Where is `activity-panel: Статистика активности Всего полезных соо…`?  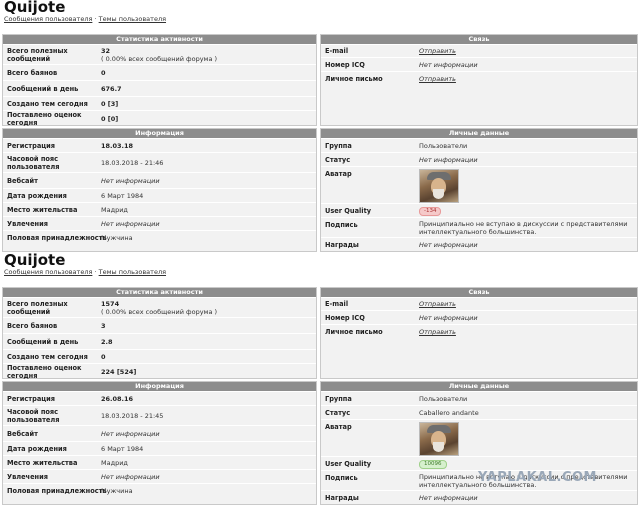
activity-panel: Статистика активности Всего полезных соо… is located at coordinates (159, 333).